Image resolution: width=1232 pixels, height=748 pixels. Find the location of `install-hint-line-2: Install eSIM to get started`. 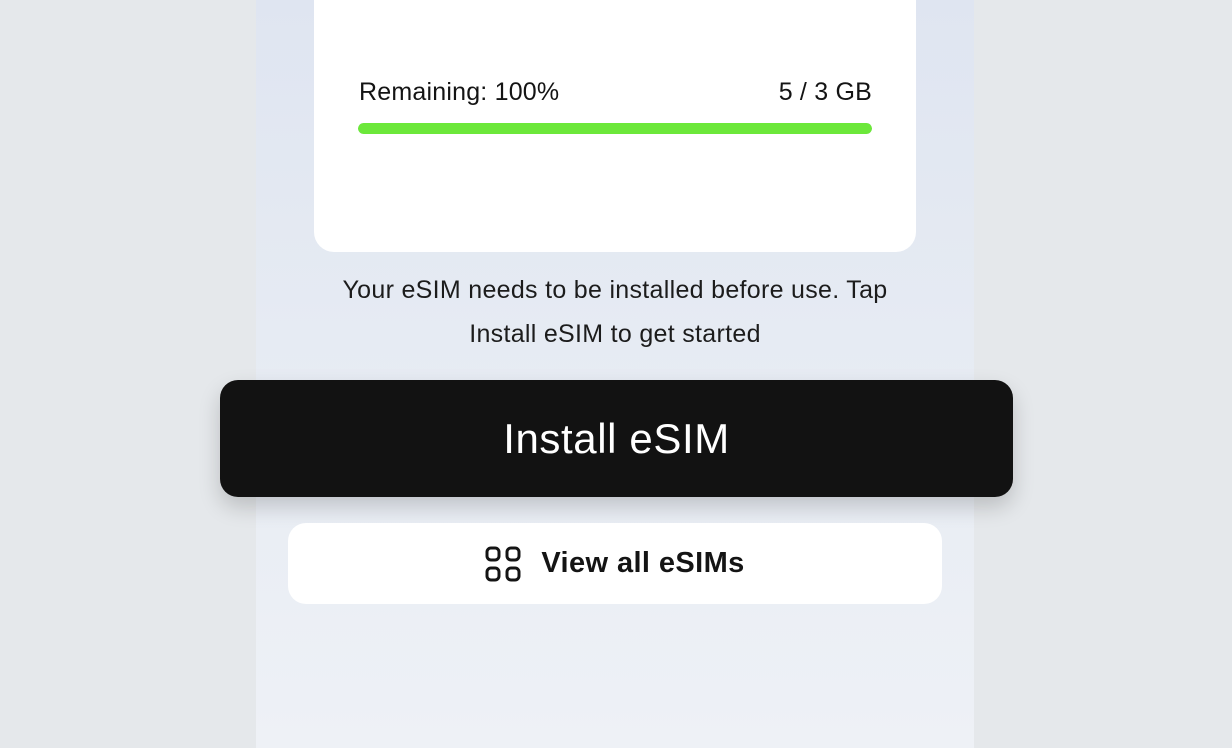

install-hint-line-2: Install eSIM to get started is located at coordinates (615, 334).